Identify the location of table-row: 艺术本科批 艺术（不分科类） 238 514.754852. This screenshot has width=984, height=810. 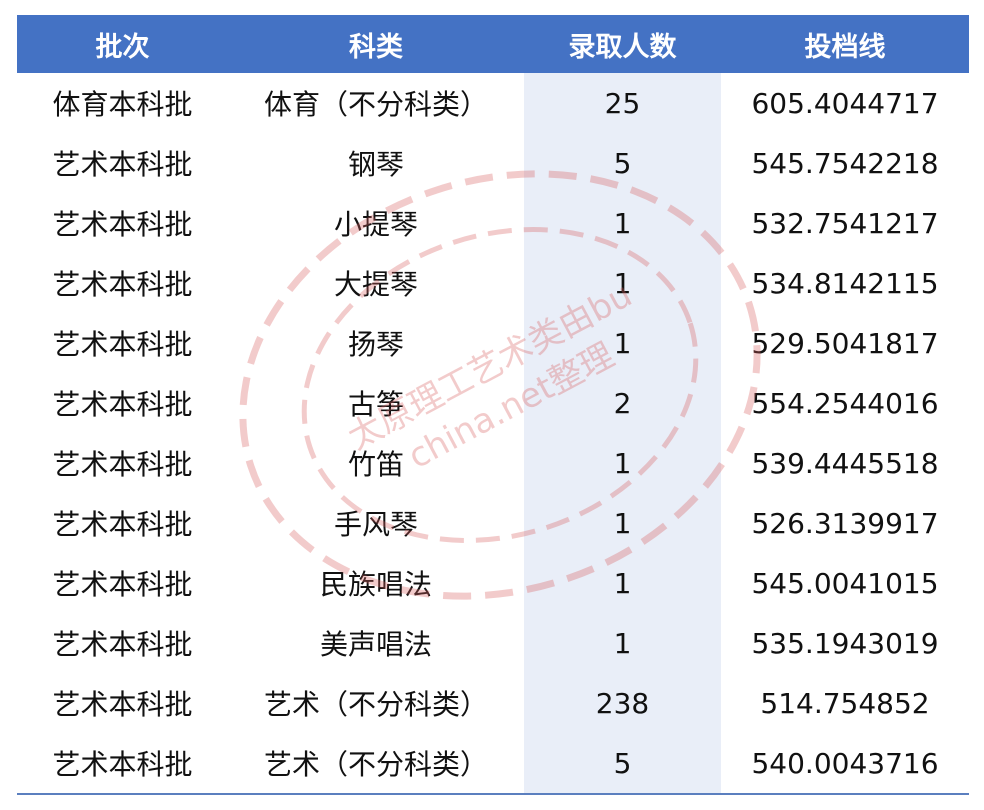
(493, 703).